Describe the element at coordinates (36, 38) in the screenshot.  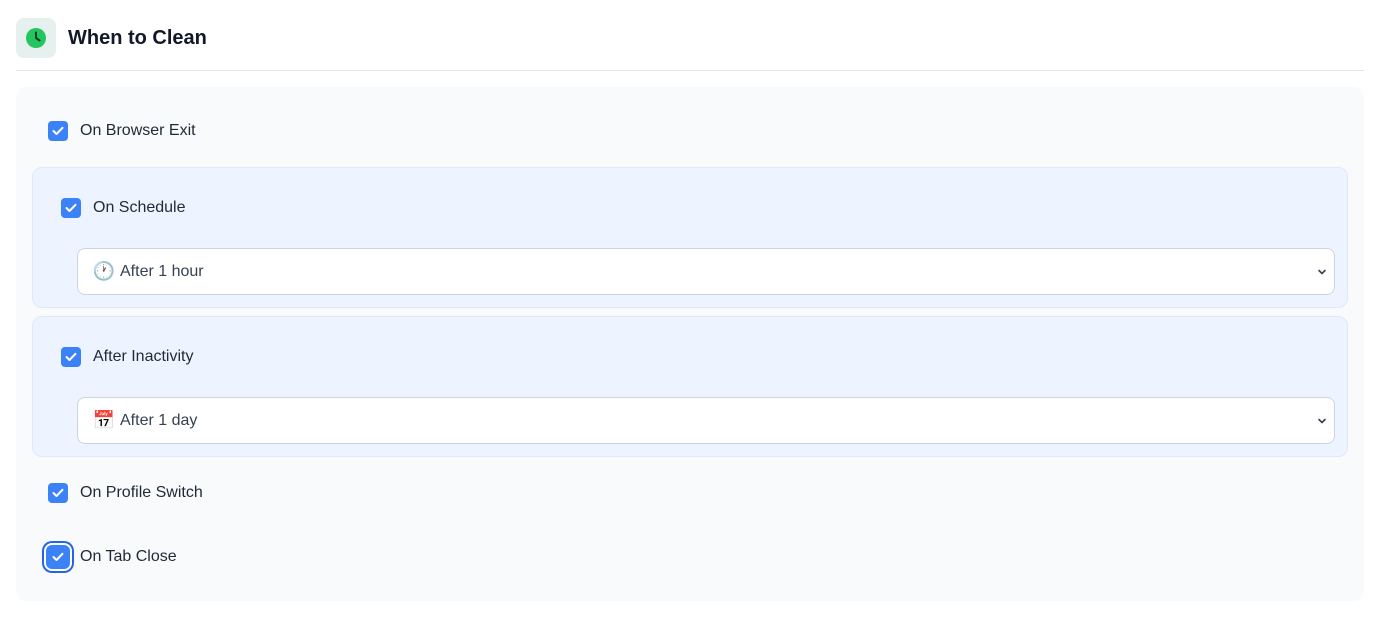
I see `clock-icon` at that location.